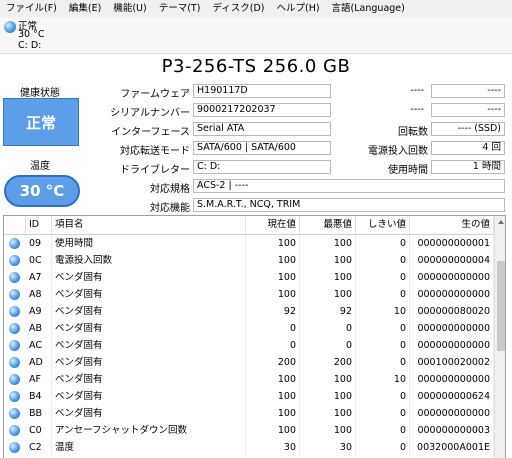 The width and height of the screenshot is (512, 458). What do you see at coordinates (452, 225) in the screenshot?
I see `header-raw: 生の値` at bounding box center [452, 225].